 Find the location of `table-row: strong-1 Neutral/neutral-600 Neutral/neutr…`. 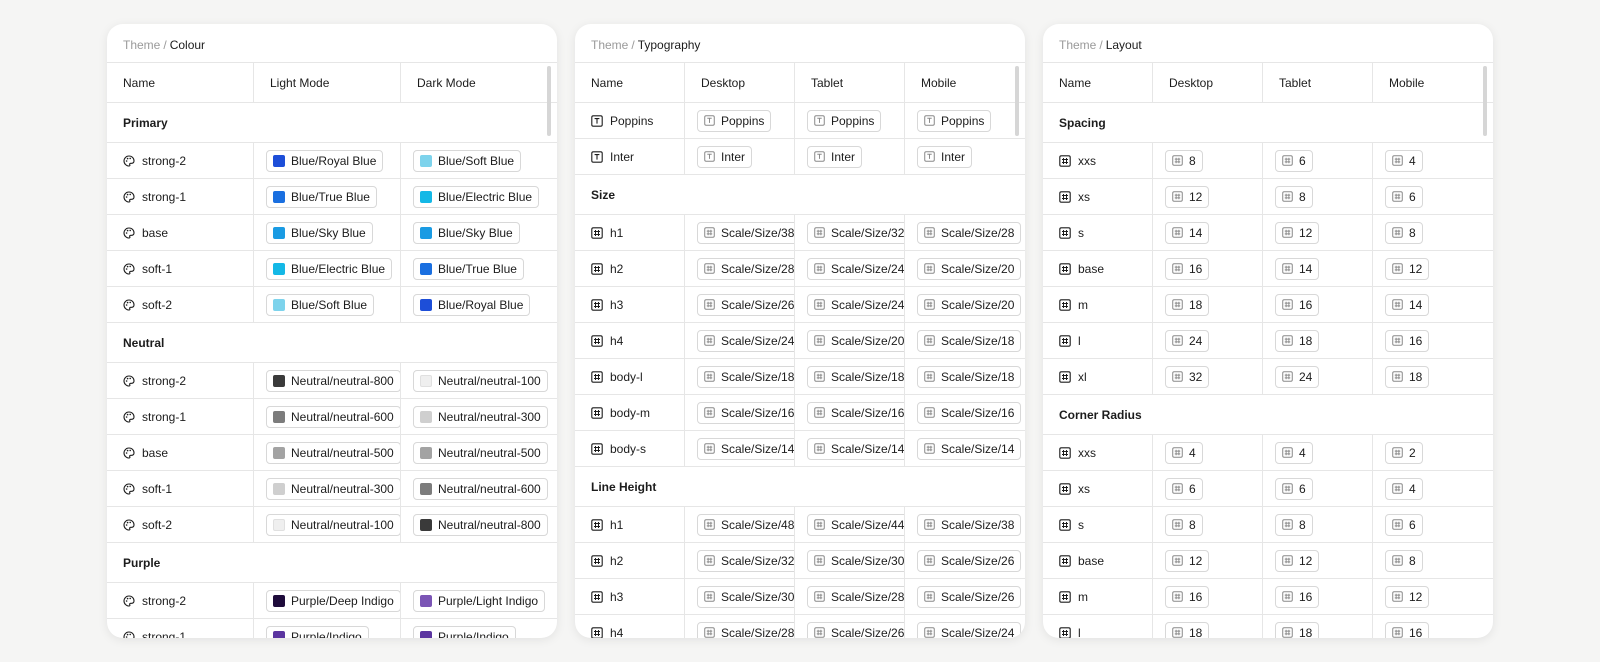

table-row: strong-1 Neutral/neutral-600 Neutral/neutr… is located at coordinates (332, 417).